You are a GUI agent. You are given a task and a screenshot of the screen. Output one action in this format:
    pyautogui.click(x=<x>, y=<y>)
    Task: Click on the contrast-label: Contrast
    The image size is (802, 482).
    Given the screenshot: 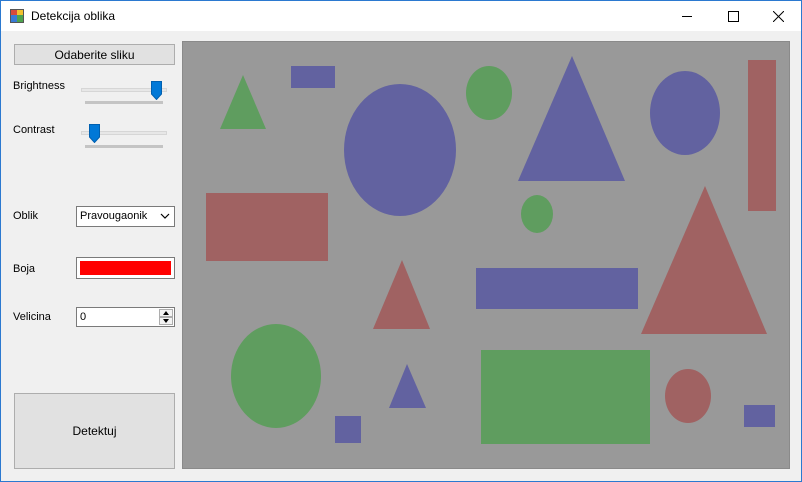 What is the action you would take?
    pyautogui.click(x=34, y=130)
    